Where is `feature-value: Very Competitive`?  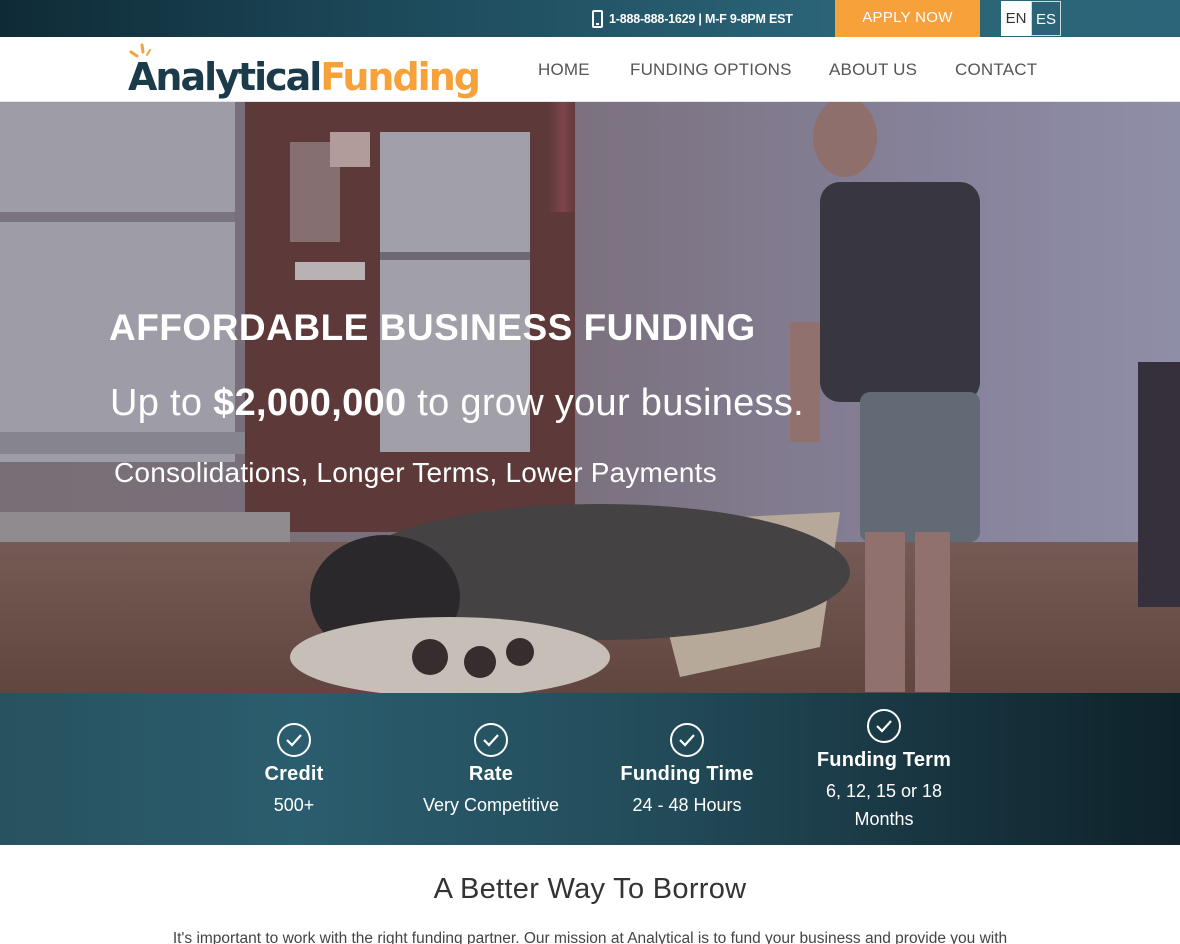
feature-value: Very Competitive is located at coordinates (491, 805).